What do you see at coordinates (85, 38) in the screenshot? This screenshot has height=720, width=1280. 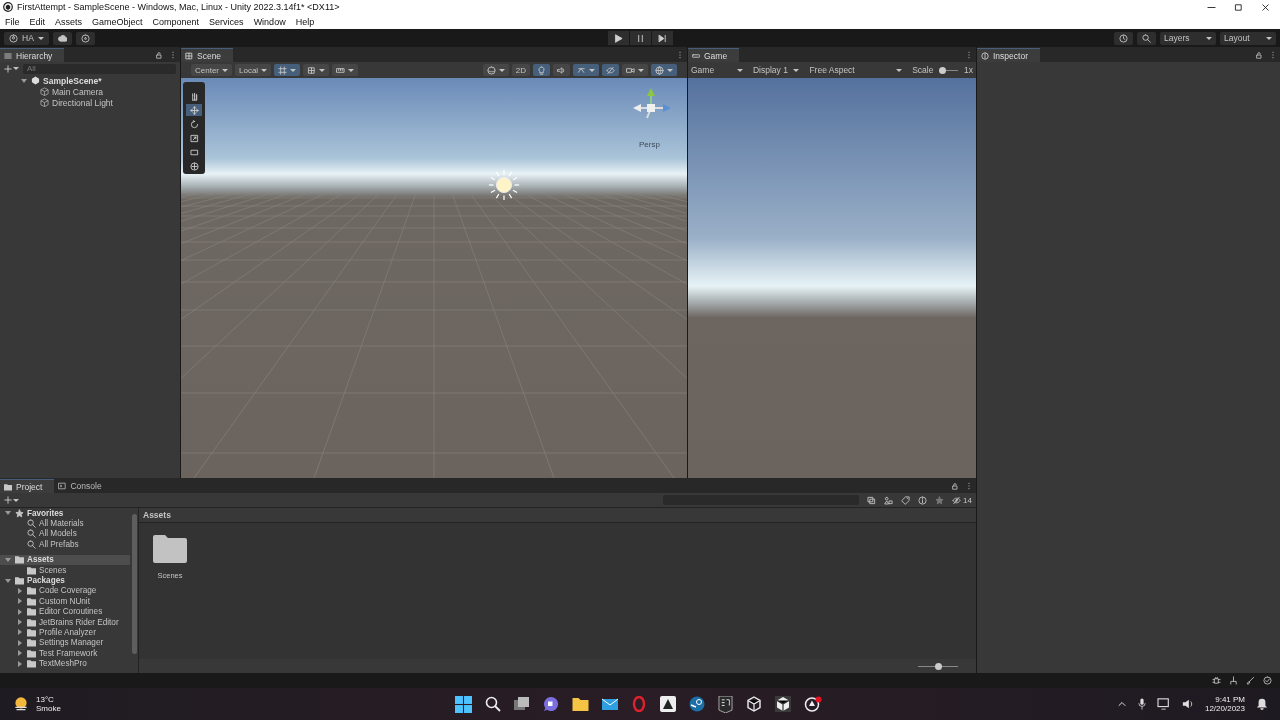 I see `collab-button` at bounding box center [85, 38].